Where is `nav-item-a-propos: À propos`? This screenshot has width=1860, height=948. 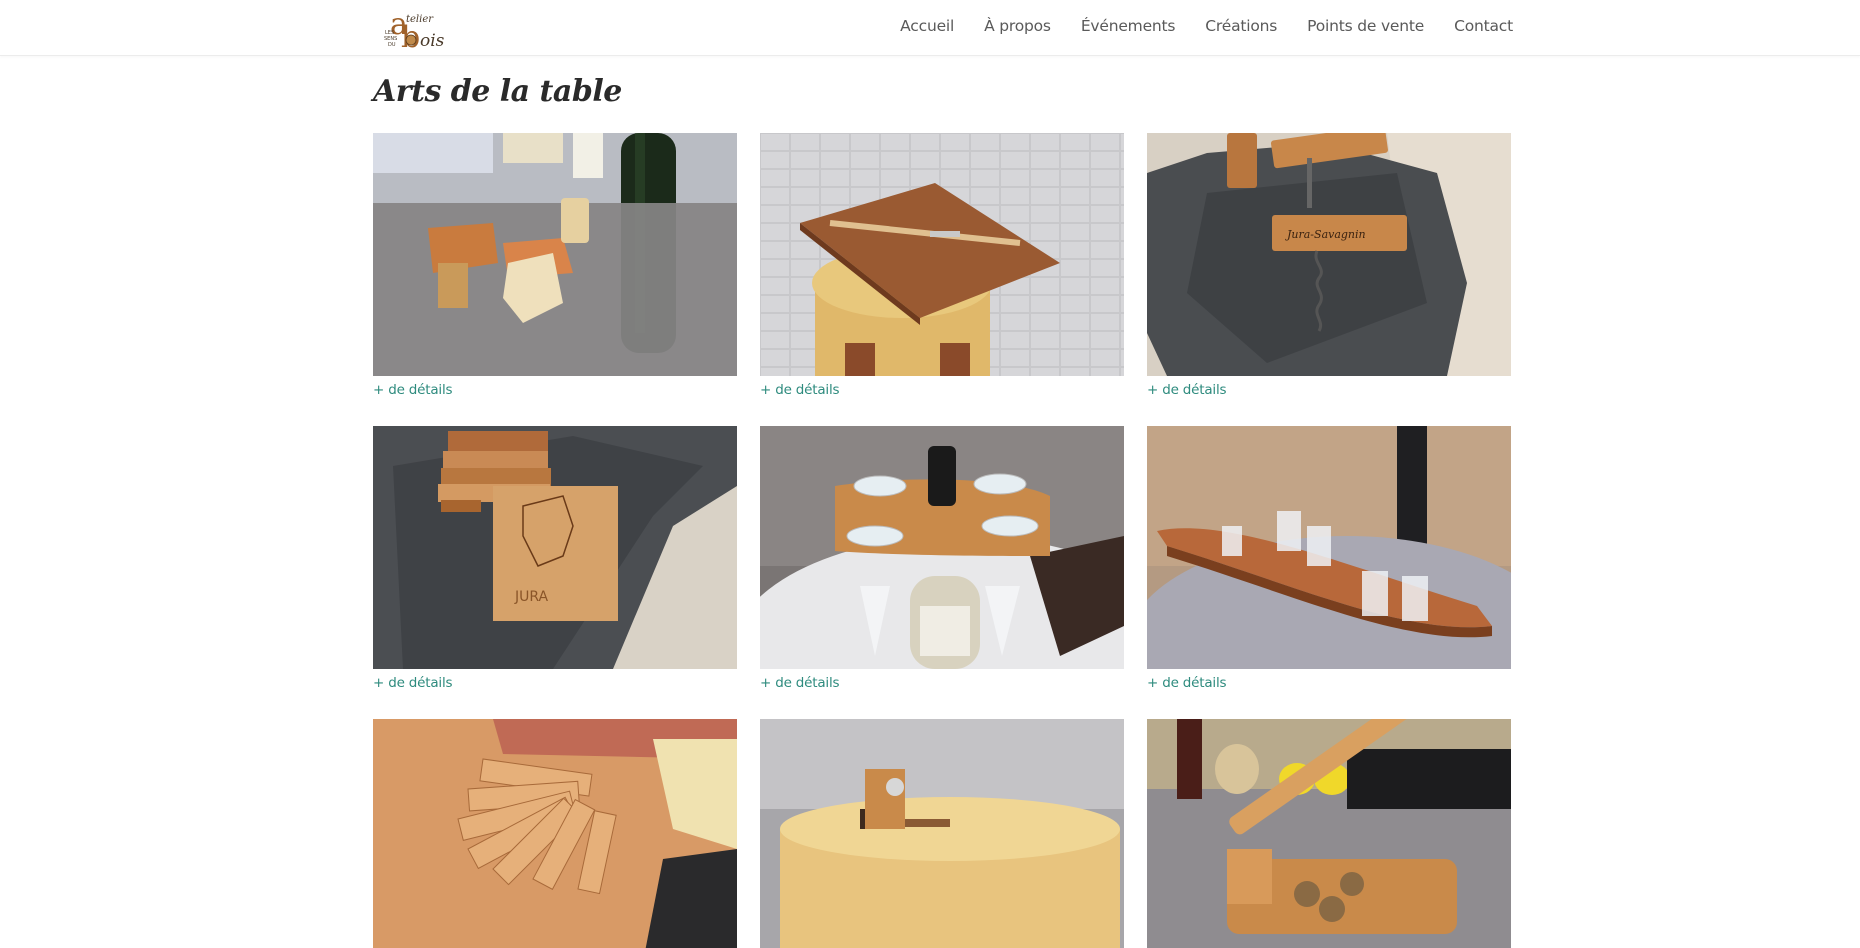 nav-item-a-propos: À propos is located at coordinates (1017, 26).